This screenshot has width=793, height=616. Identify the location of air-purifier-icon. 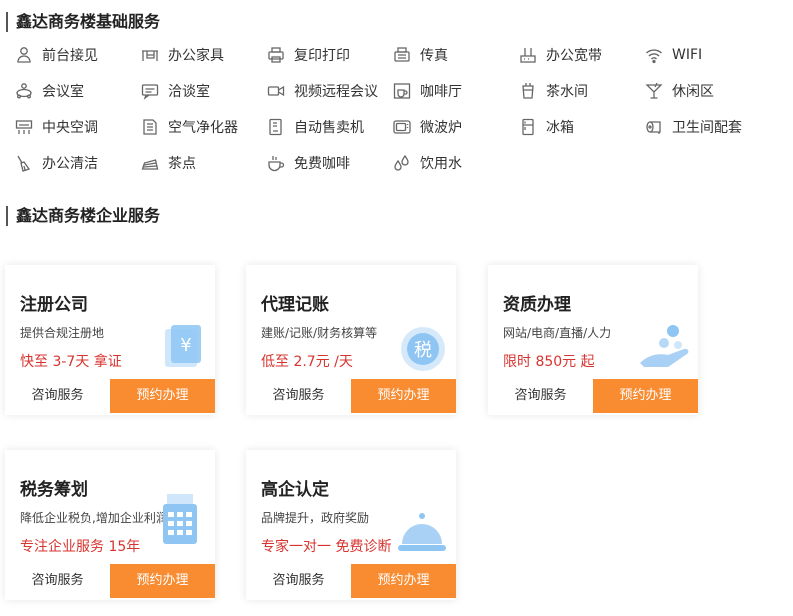
(150, 127).